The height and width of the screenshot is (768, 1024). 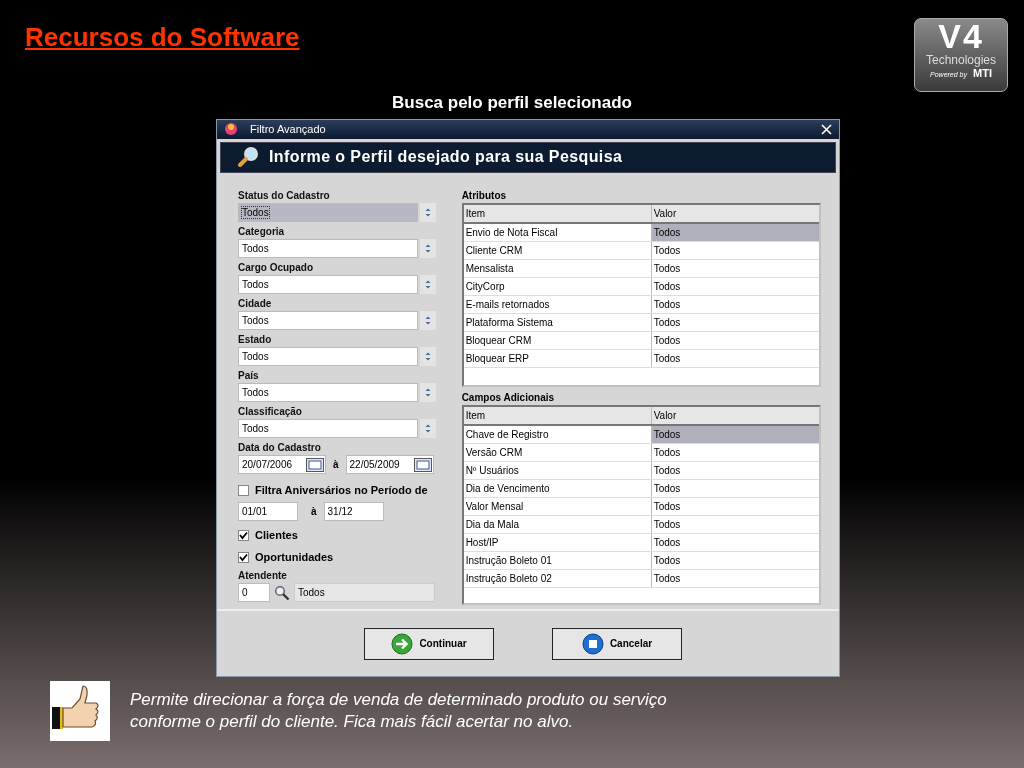 What do you see at coordinates (249, 376) in the screenshot?
I see `field-label: País` at bounding box center [249, 376].